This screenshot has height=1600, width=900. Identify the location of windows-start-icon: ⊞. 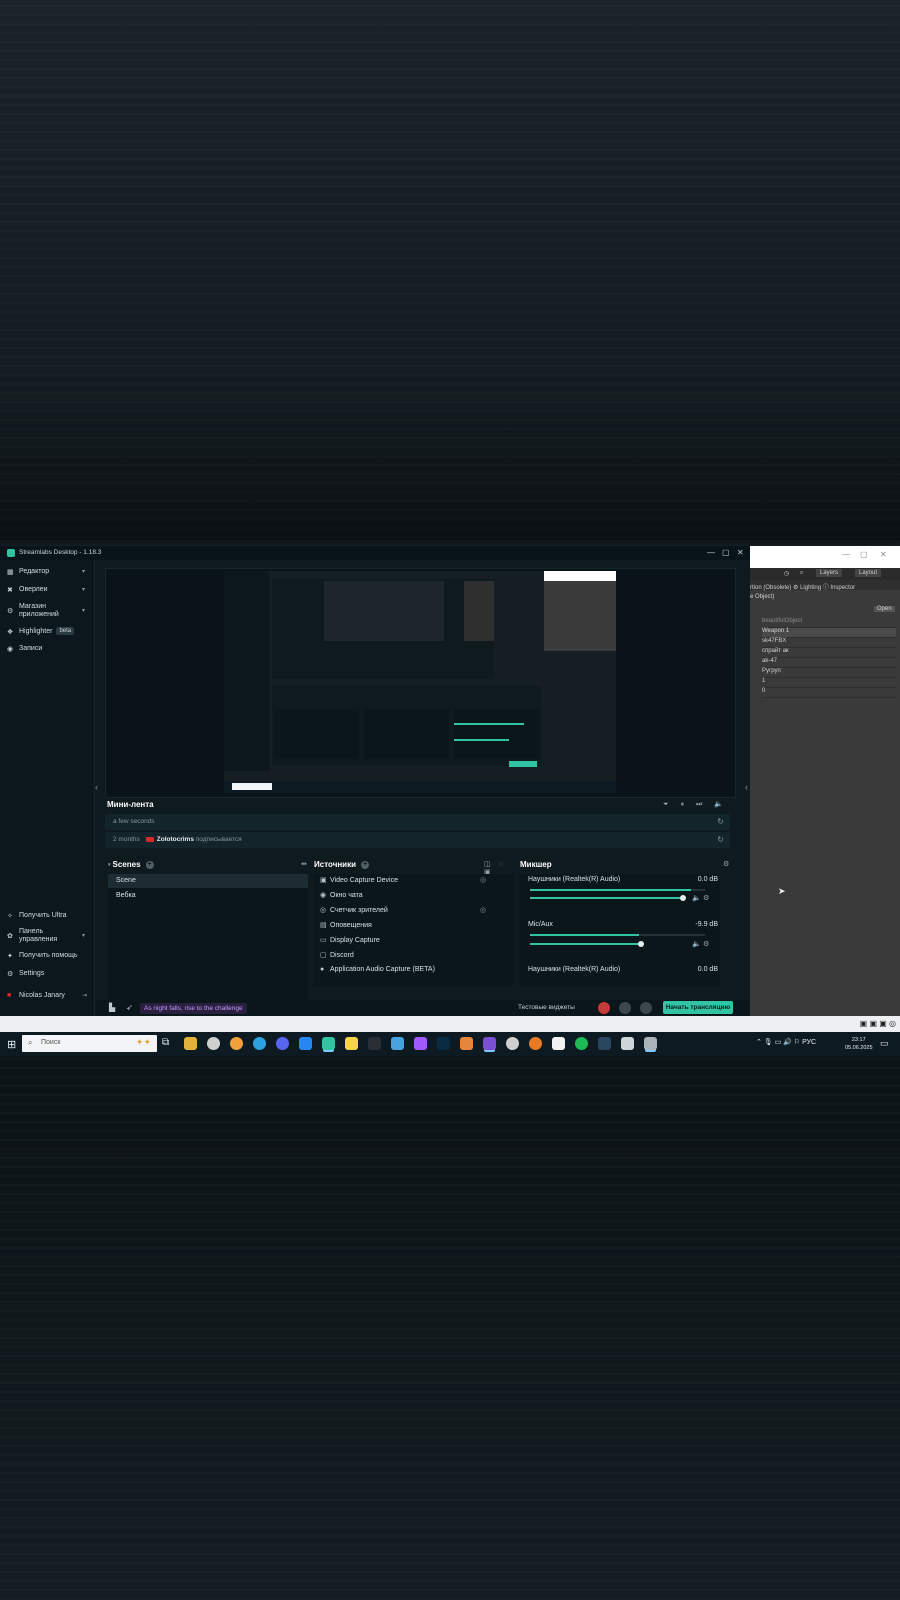
(11, 1044).